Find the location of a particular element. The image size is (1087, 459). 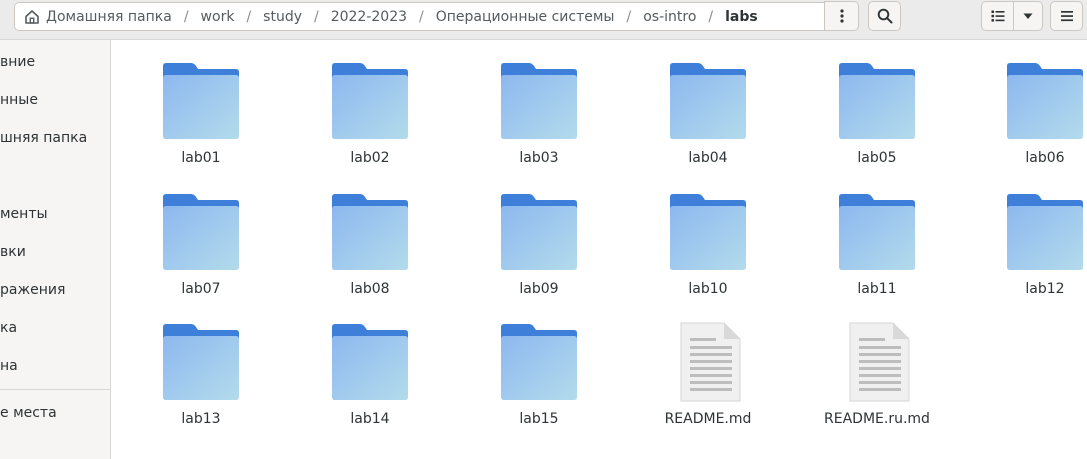

sidebar-item-desktop is located at coordinates (55, 176).